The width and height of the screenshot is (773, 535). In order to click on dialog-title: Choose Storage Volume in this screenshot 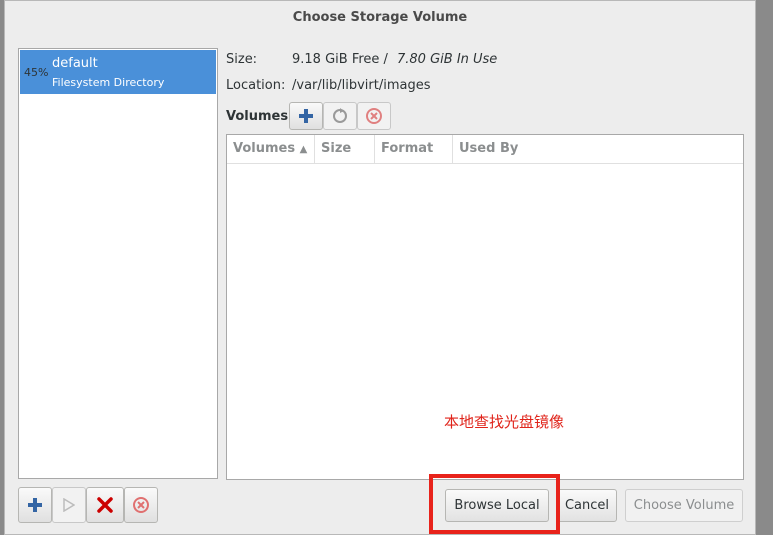, I will do `click(380, 17)`.